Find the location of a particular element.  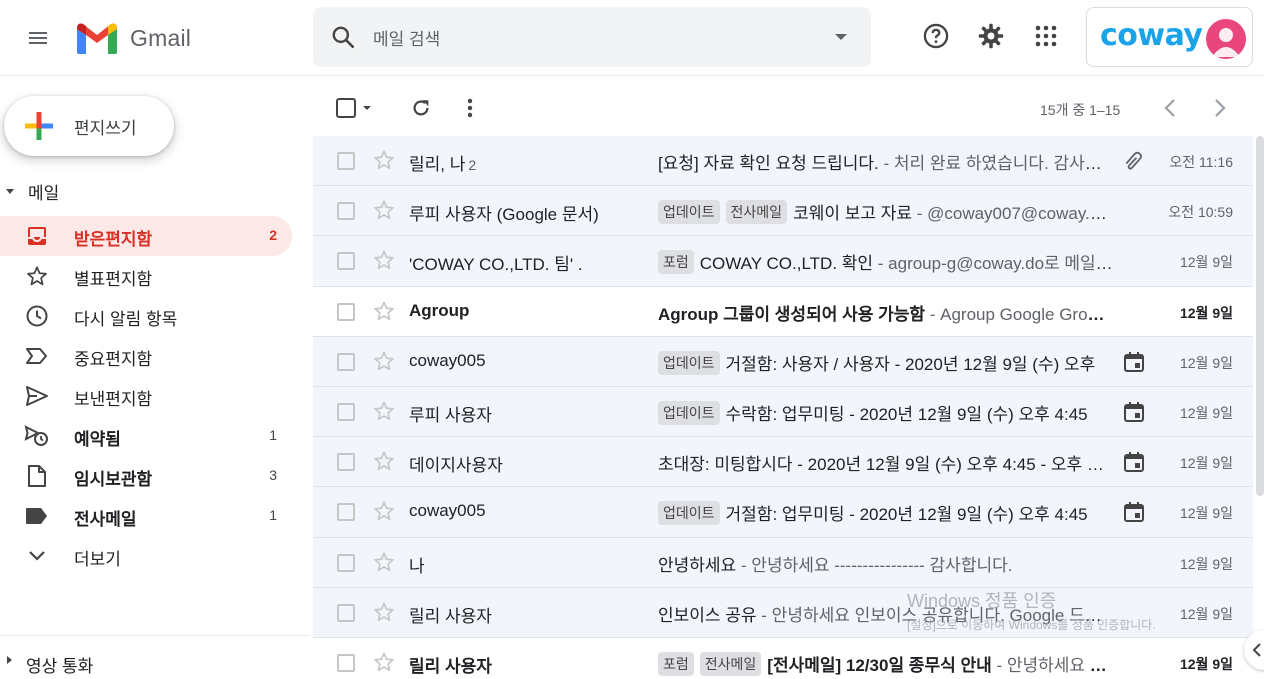

message-subject: COWAY CO.,LTD. 확인 is located at coordinates (786, 264).